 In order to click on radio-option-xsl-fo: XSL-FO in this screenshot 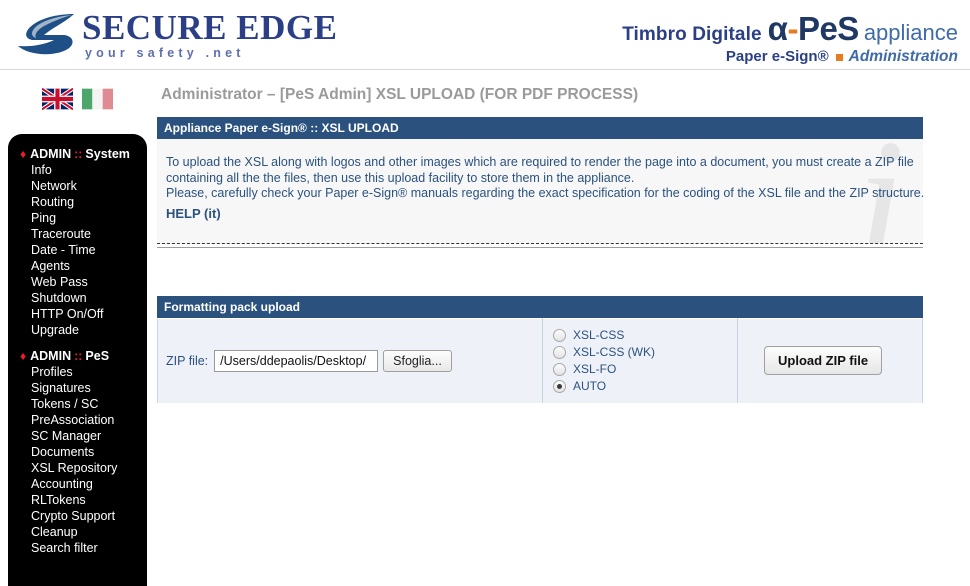, I will do `click(645, 369)`.